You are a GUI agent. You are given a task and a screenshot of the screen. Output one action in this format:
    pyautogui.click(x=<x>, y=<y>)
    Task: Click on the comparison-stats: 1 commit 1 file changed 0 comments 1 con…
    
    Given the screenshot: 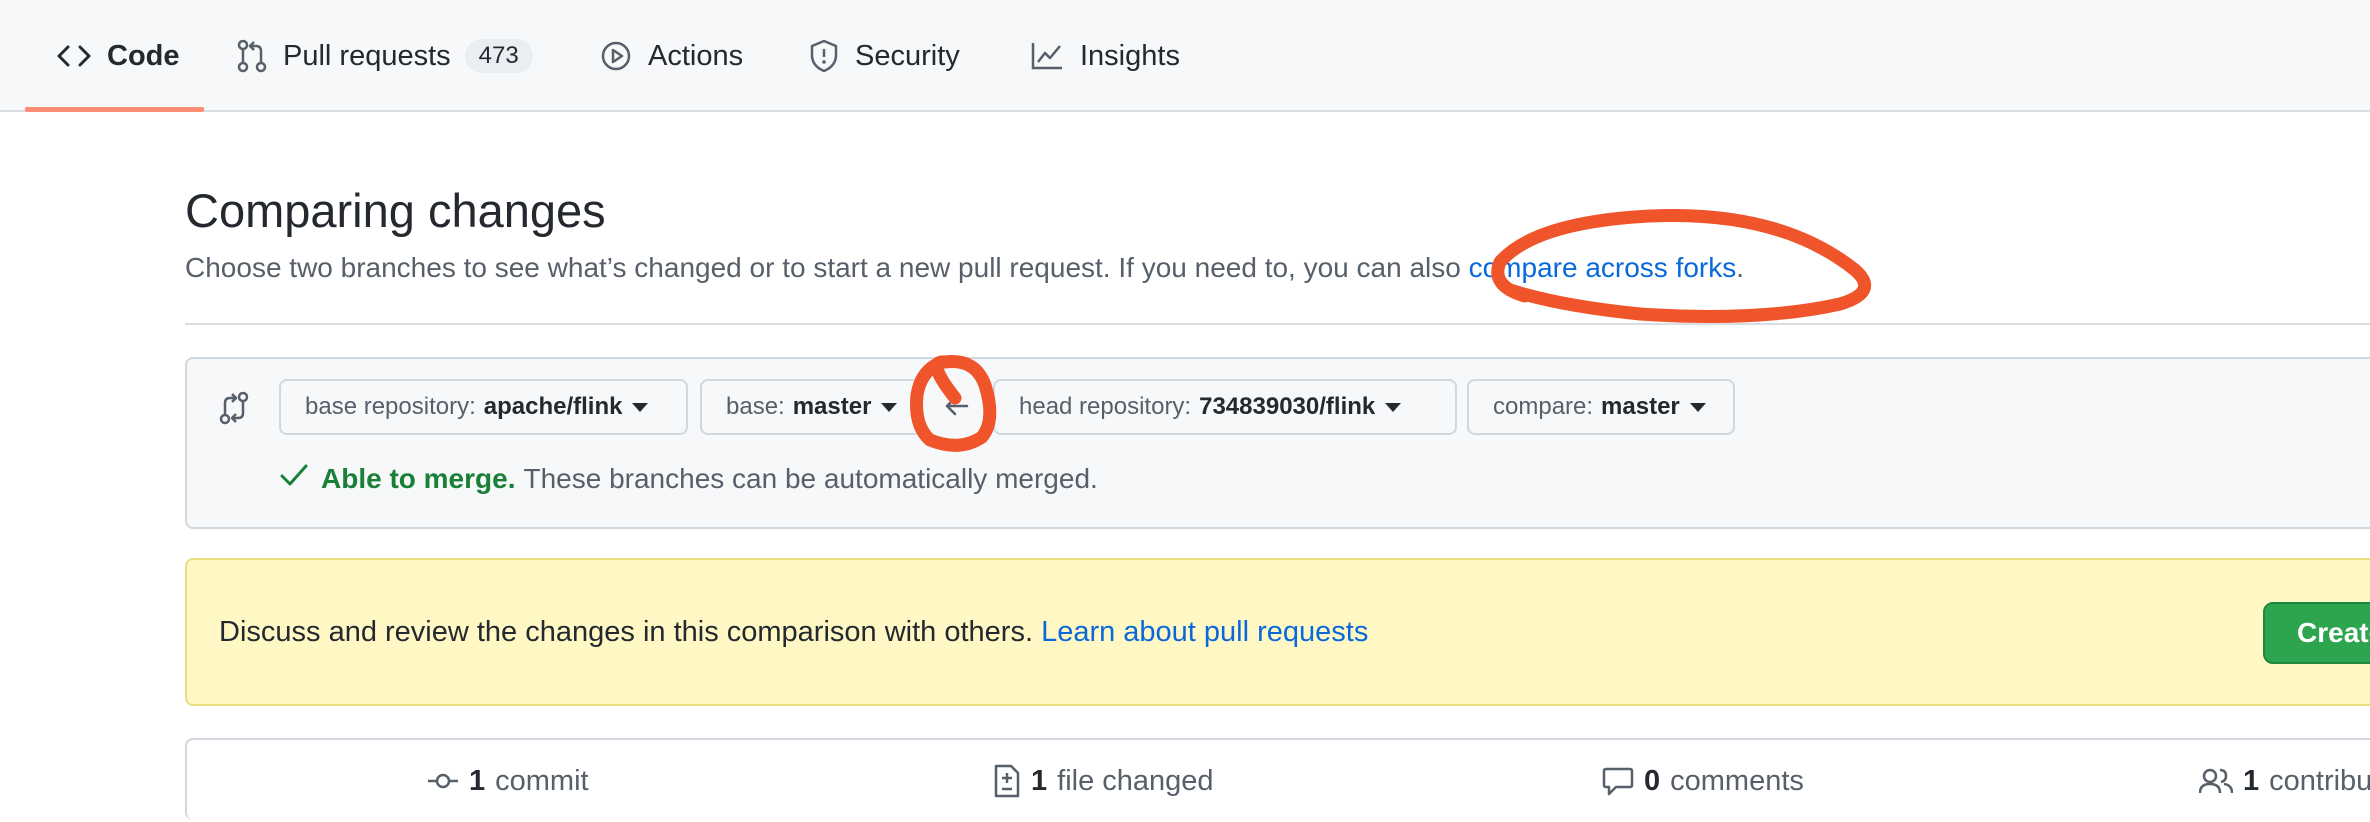 What is the action you would take?
    pyautogui.click(x=1277, y=779)
    